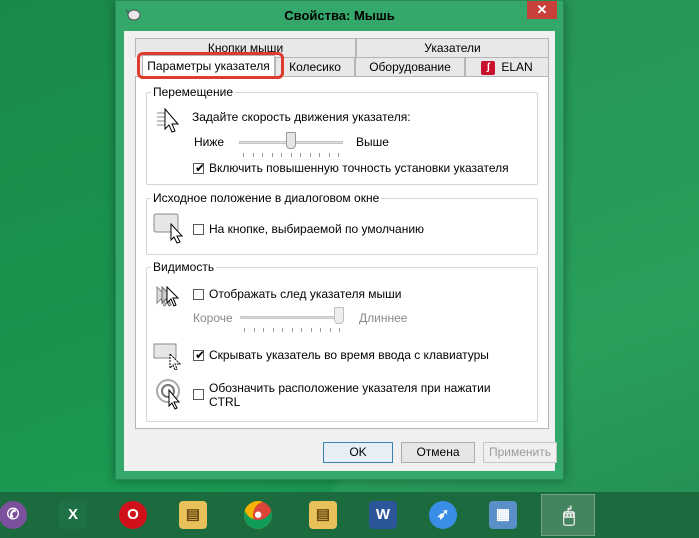  I want to click on excel-icon: X, so click(73, 515).